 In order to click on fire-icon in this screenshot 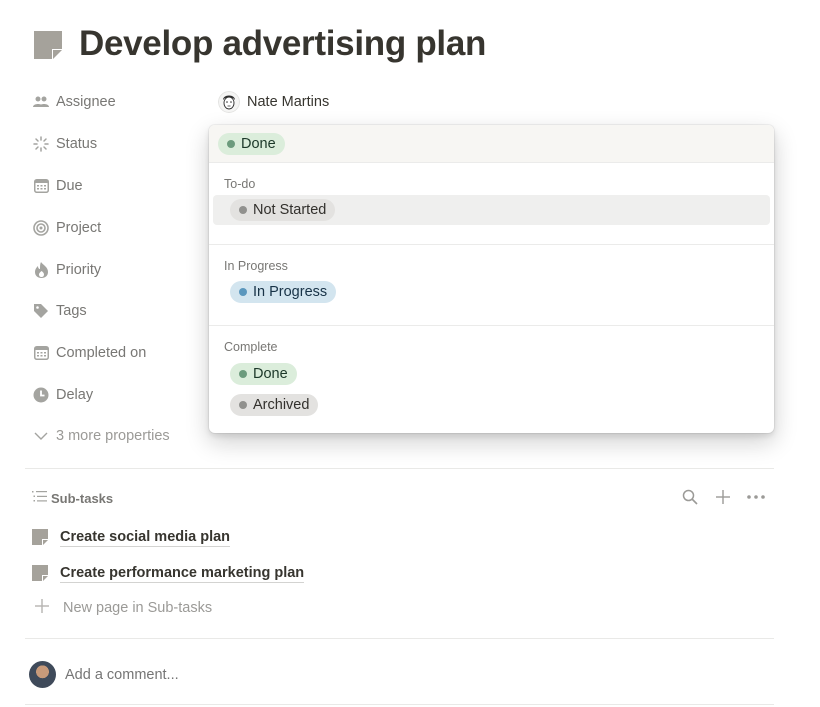, I will do `click(41, 270)`.